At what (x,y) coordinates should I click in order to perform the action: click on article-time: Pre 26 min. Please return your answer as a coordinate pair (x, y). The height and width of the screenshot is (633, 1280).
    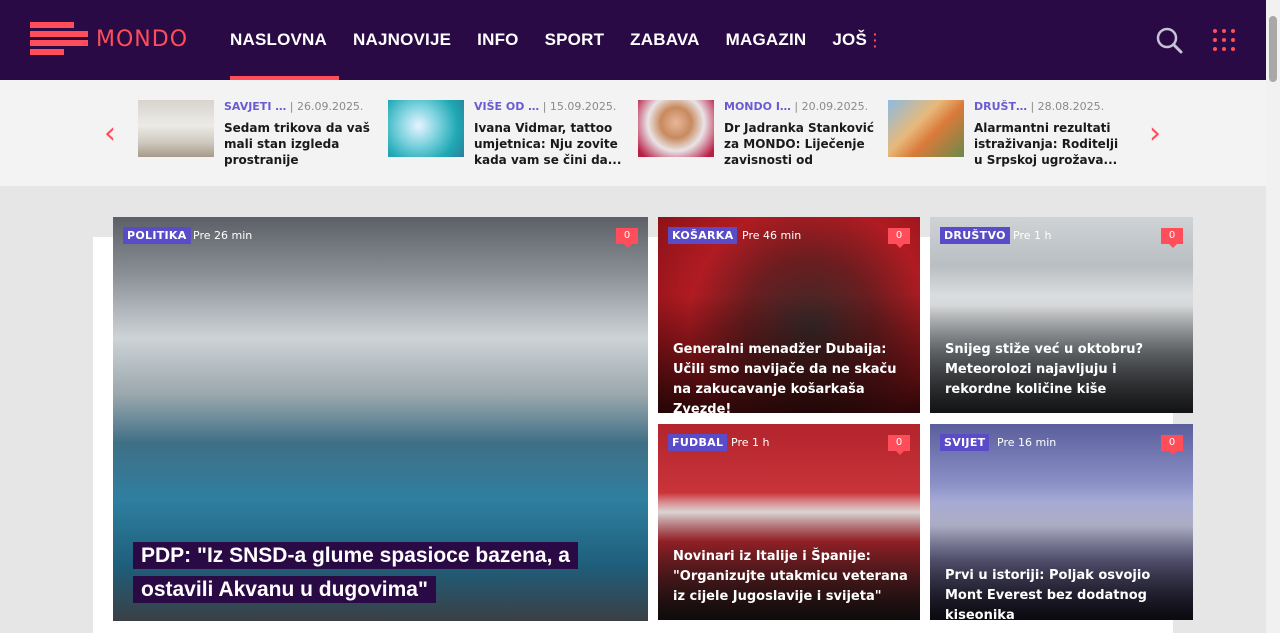
    Looking at the image, I should click on (223, 235).